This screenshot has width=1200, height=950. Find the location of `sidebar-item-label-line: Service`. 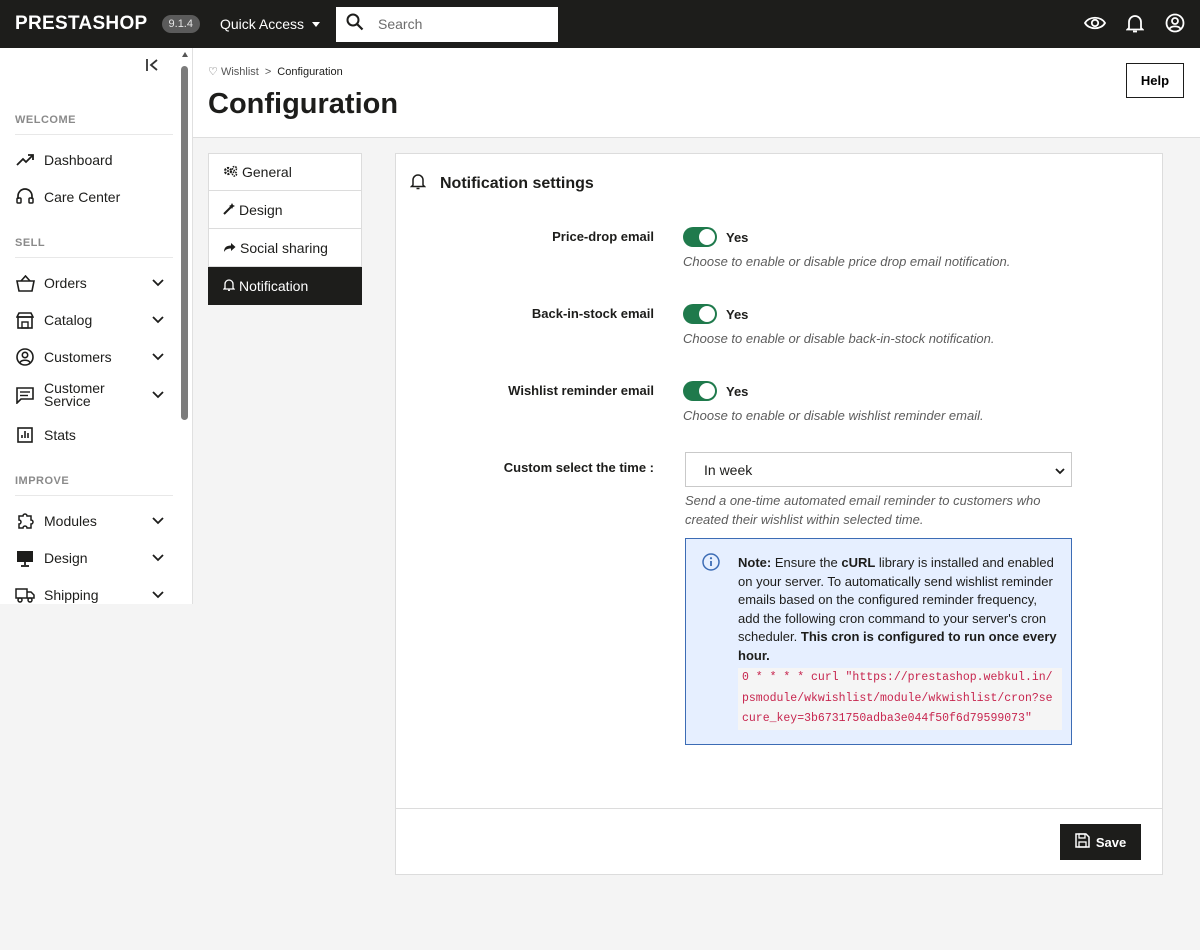

sidebar-item-label-line: Service is located at coordinates (67, 401).